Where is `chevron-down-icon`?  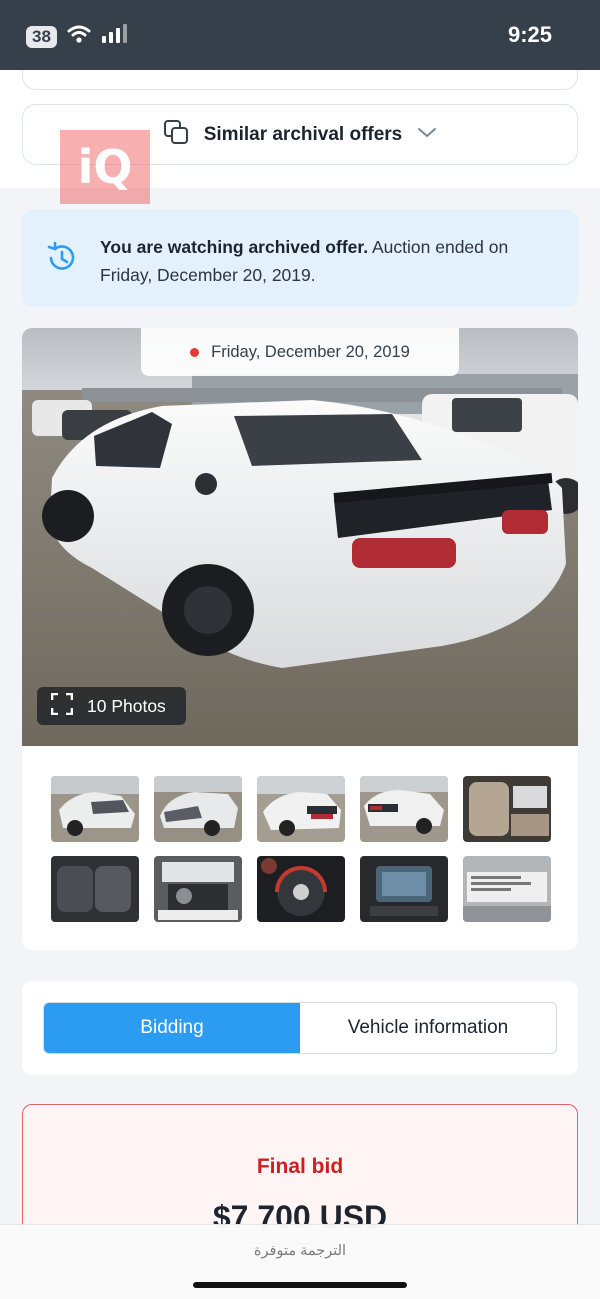
chevron-down-icon is located at coordinates (427, 134).